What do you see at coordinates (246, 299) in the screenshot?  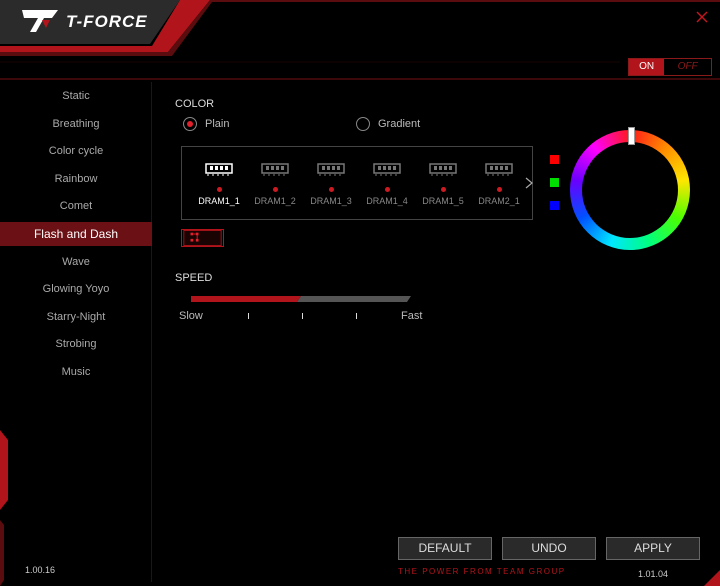 I see `speed-fill` at bounding box center [246, 299].